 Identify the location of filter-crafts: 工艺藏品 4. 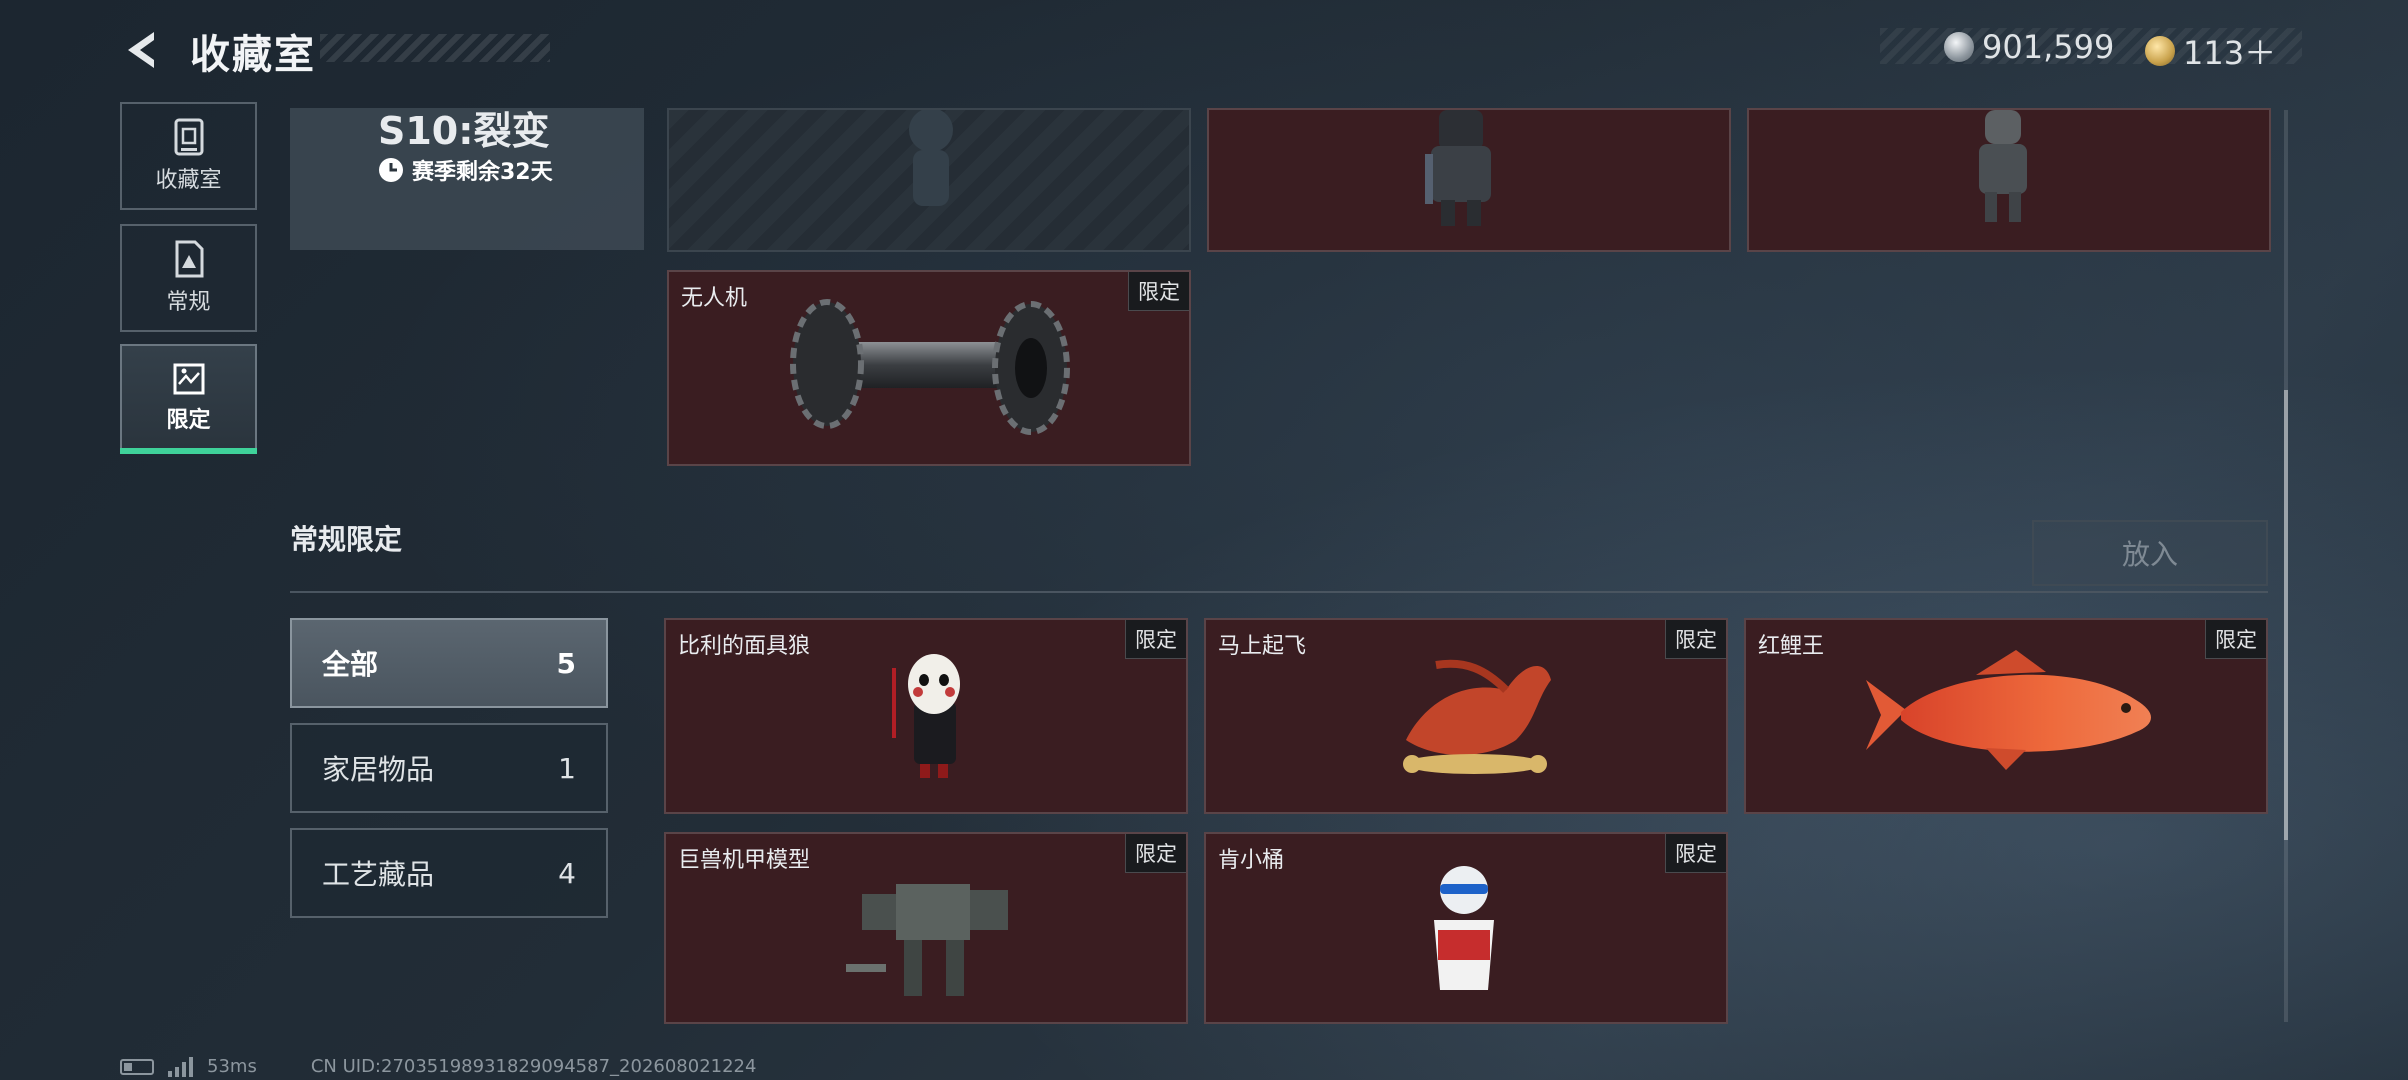
(449, 873).